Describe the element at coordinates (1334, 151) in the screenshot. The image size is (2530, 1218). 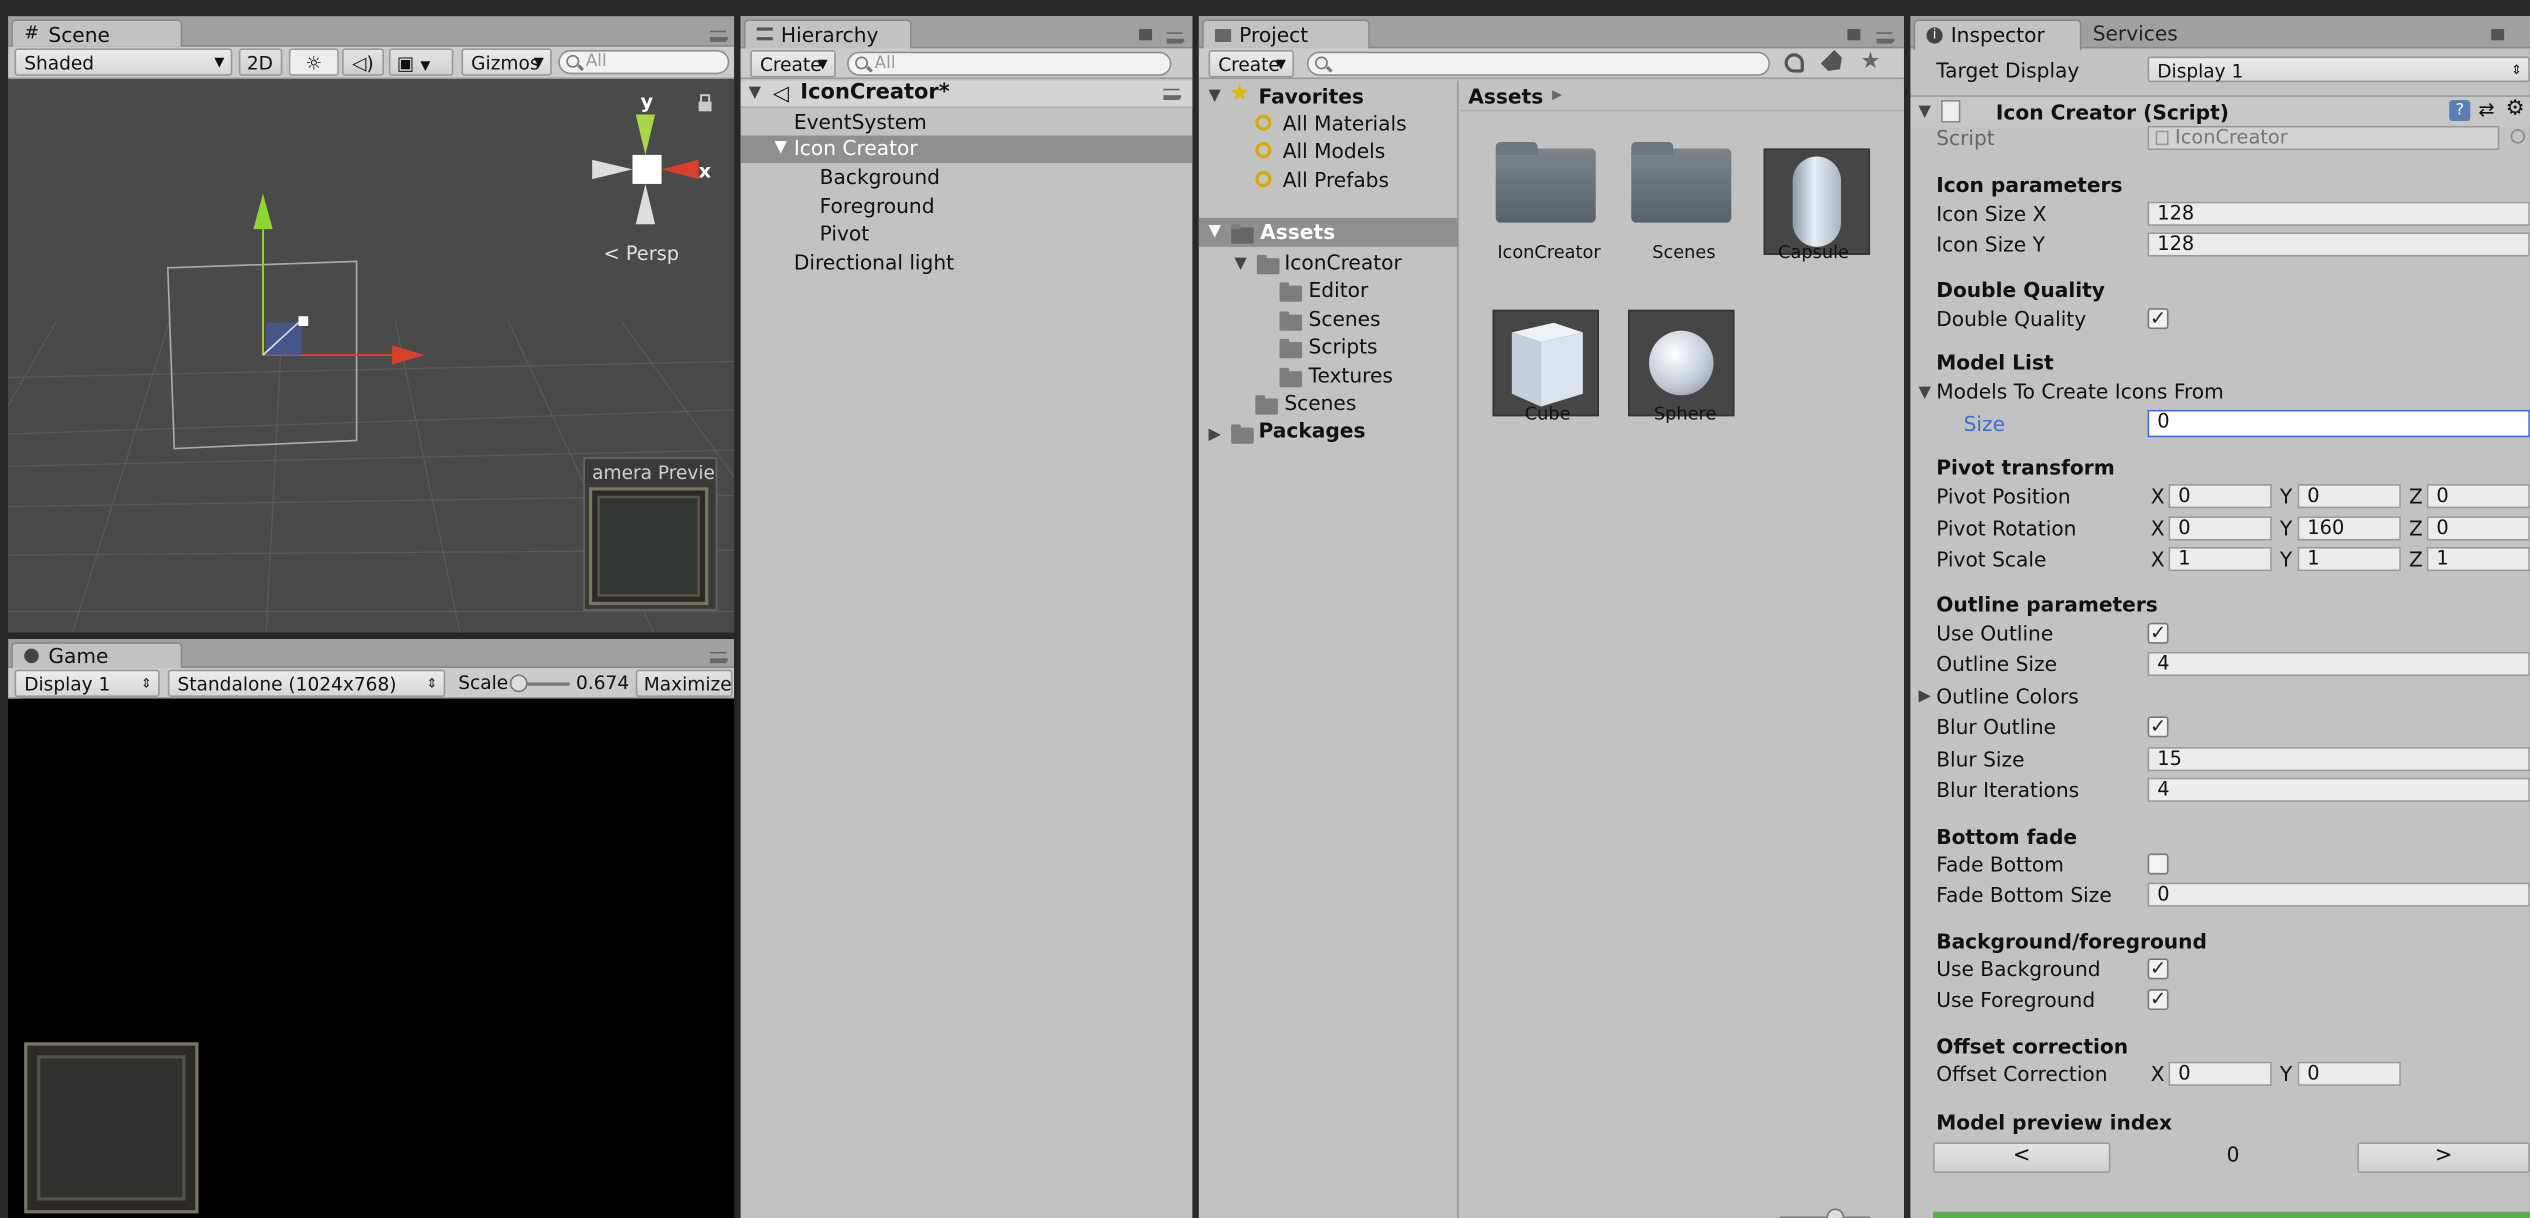
I see `favorite-all-models: All Models` at that location.